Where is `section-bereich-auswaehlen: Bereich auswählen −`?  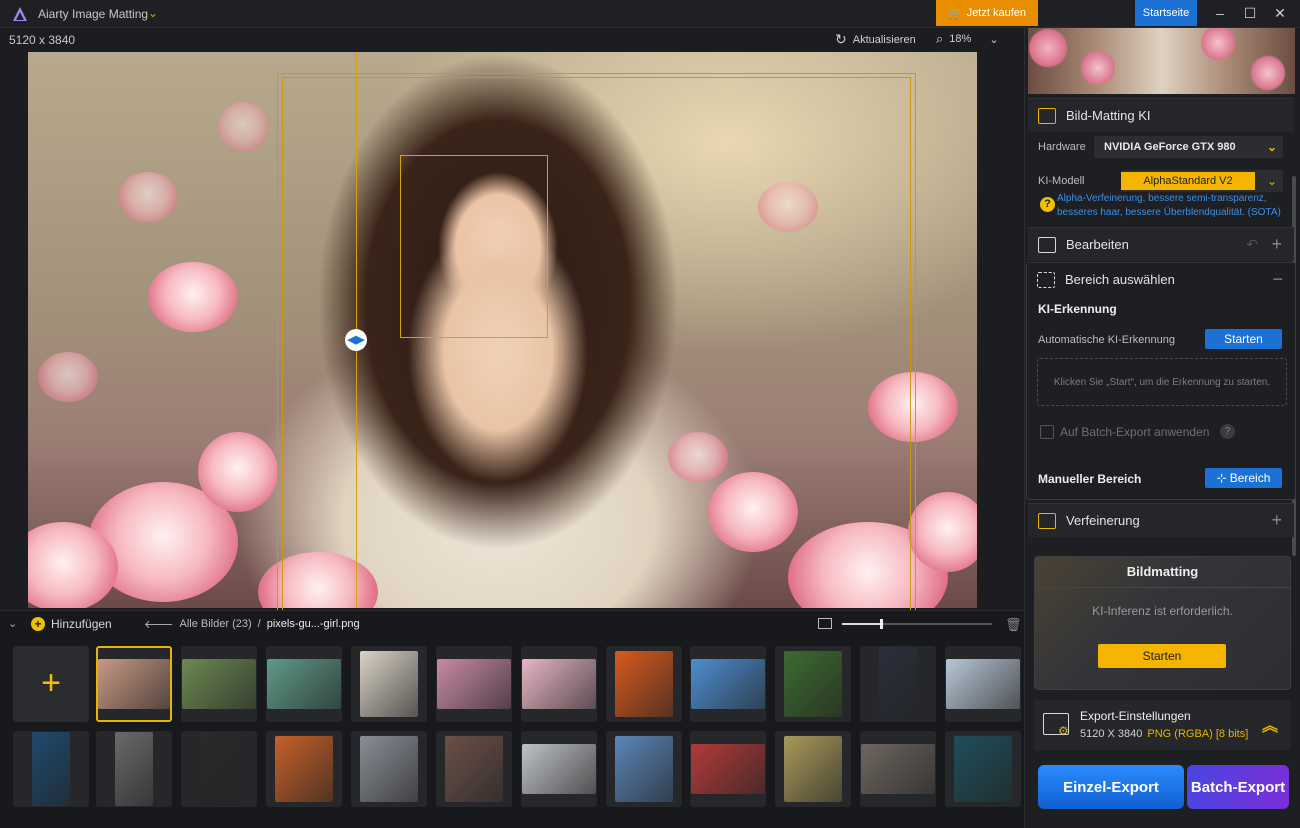
section-bereich-auswaehlen: Bereich auswählen − is located at coordinates (1161, 279).